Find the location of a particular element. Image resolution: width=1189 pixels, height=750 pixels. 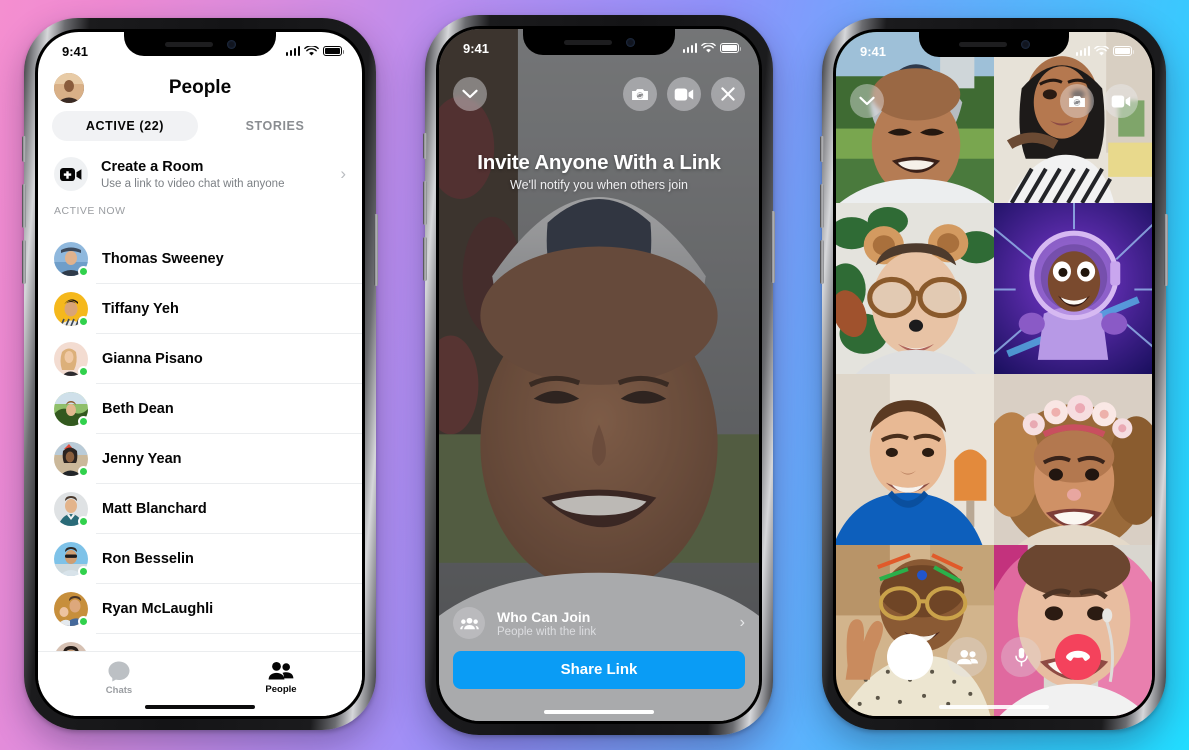

who-can-join-subtitle: People with the link is located at coordinates (547, 631).